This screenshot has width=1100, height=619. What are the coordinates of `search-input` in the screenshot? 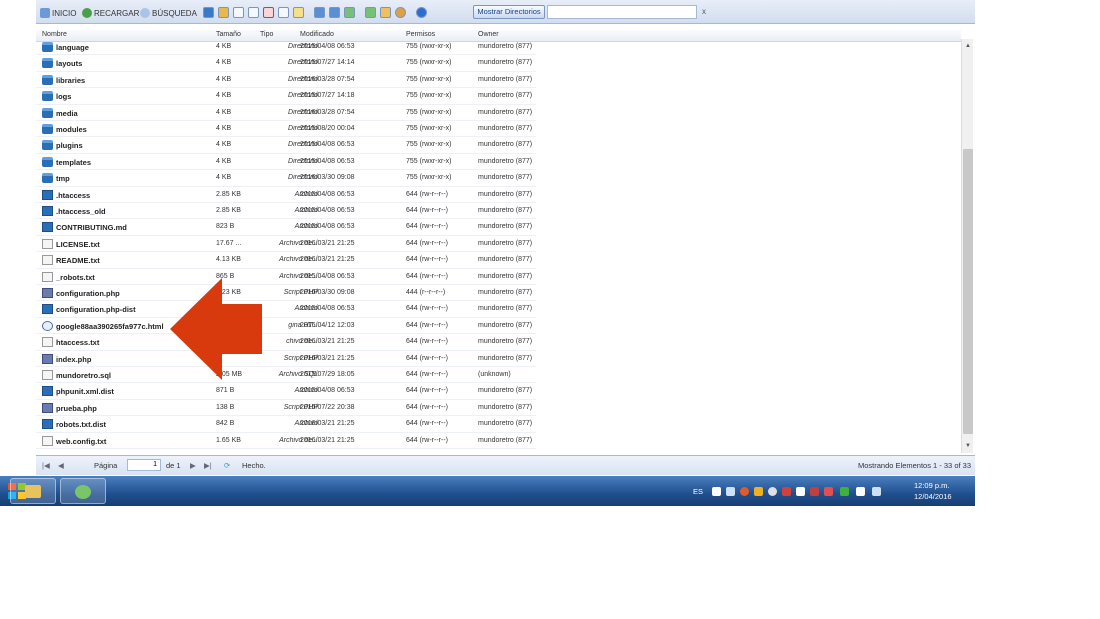 It's located at (622, 12).